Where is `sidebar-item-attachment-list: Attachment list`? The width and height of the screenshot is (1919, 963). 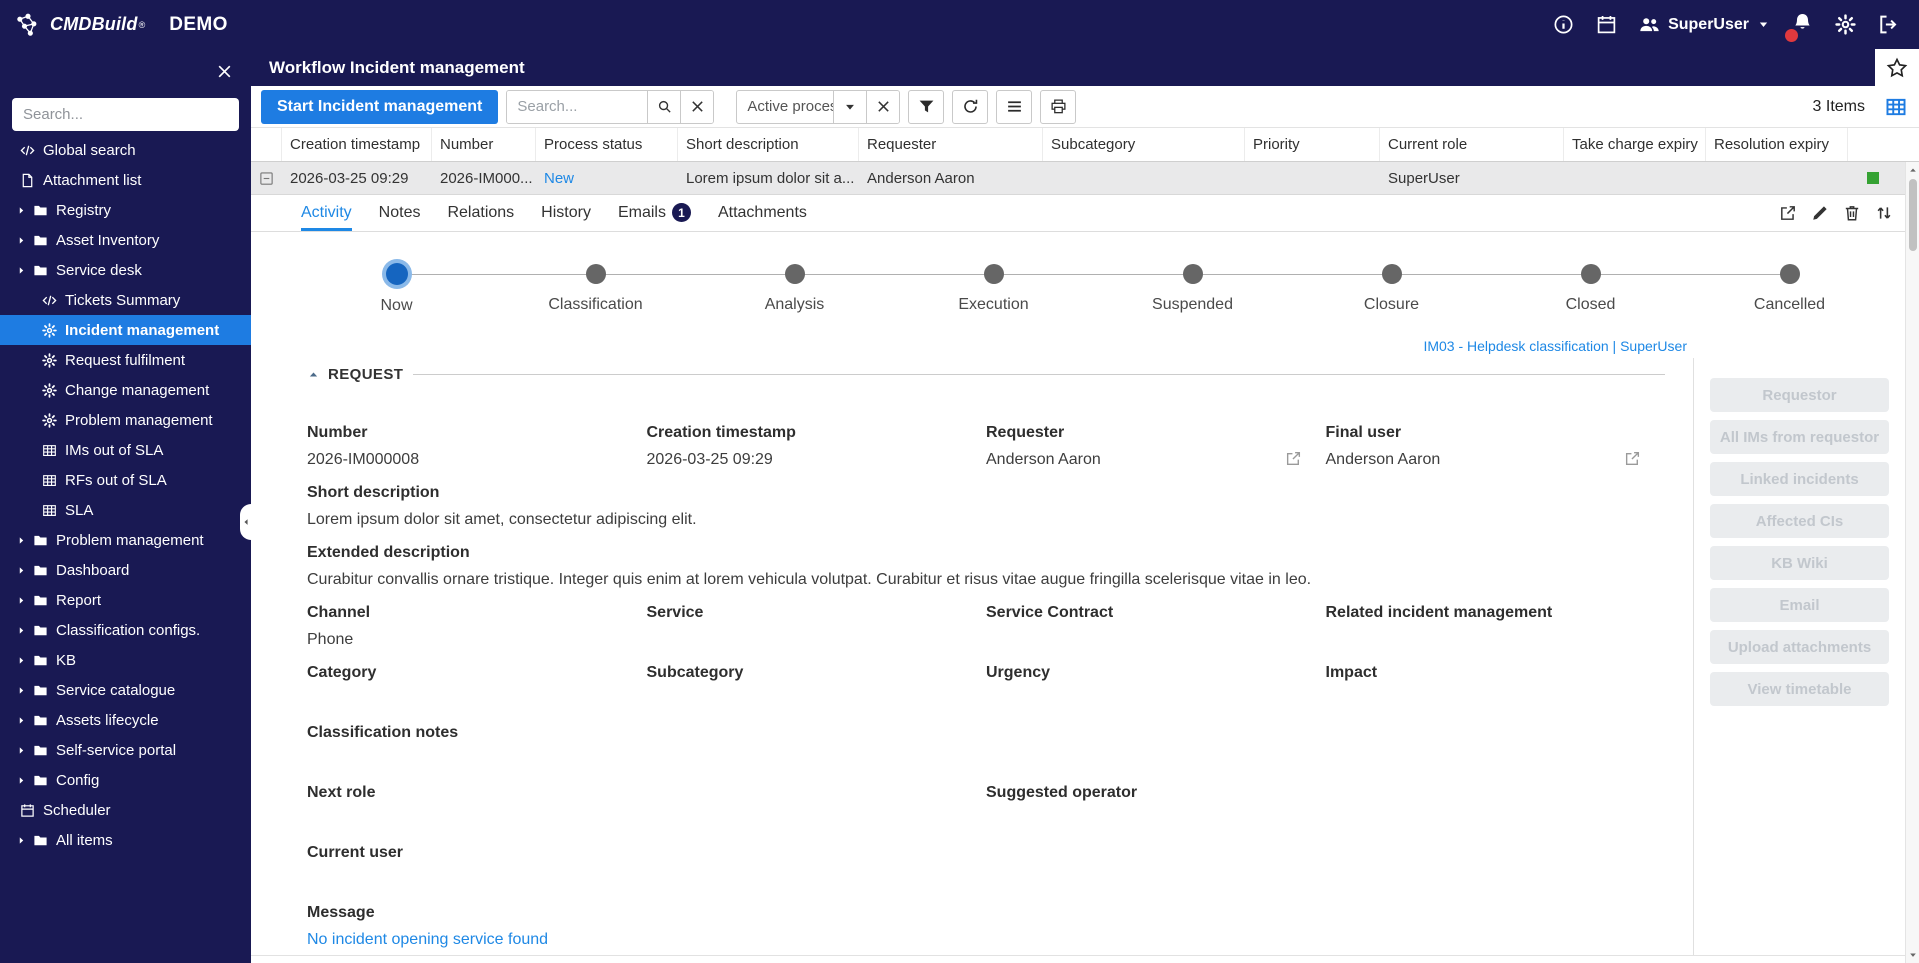
sidebar-item-attachment-list: Attachment list is located at coordinates (125, 180).